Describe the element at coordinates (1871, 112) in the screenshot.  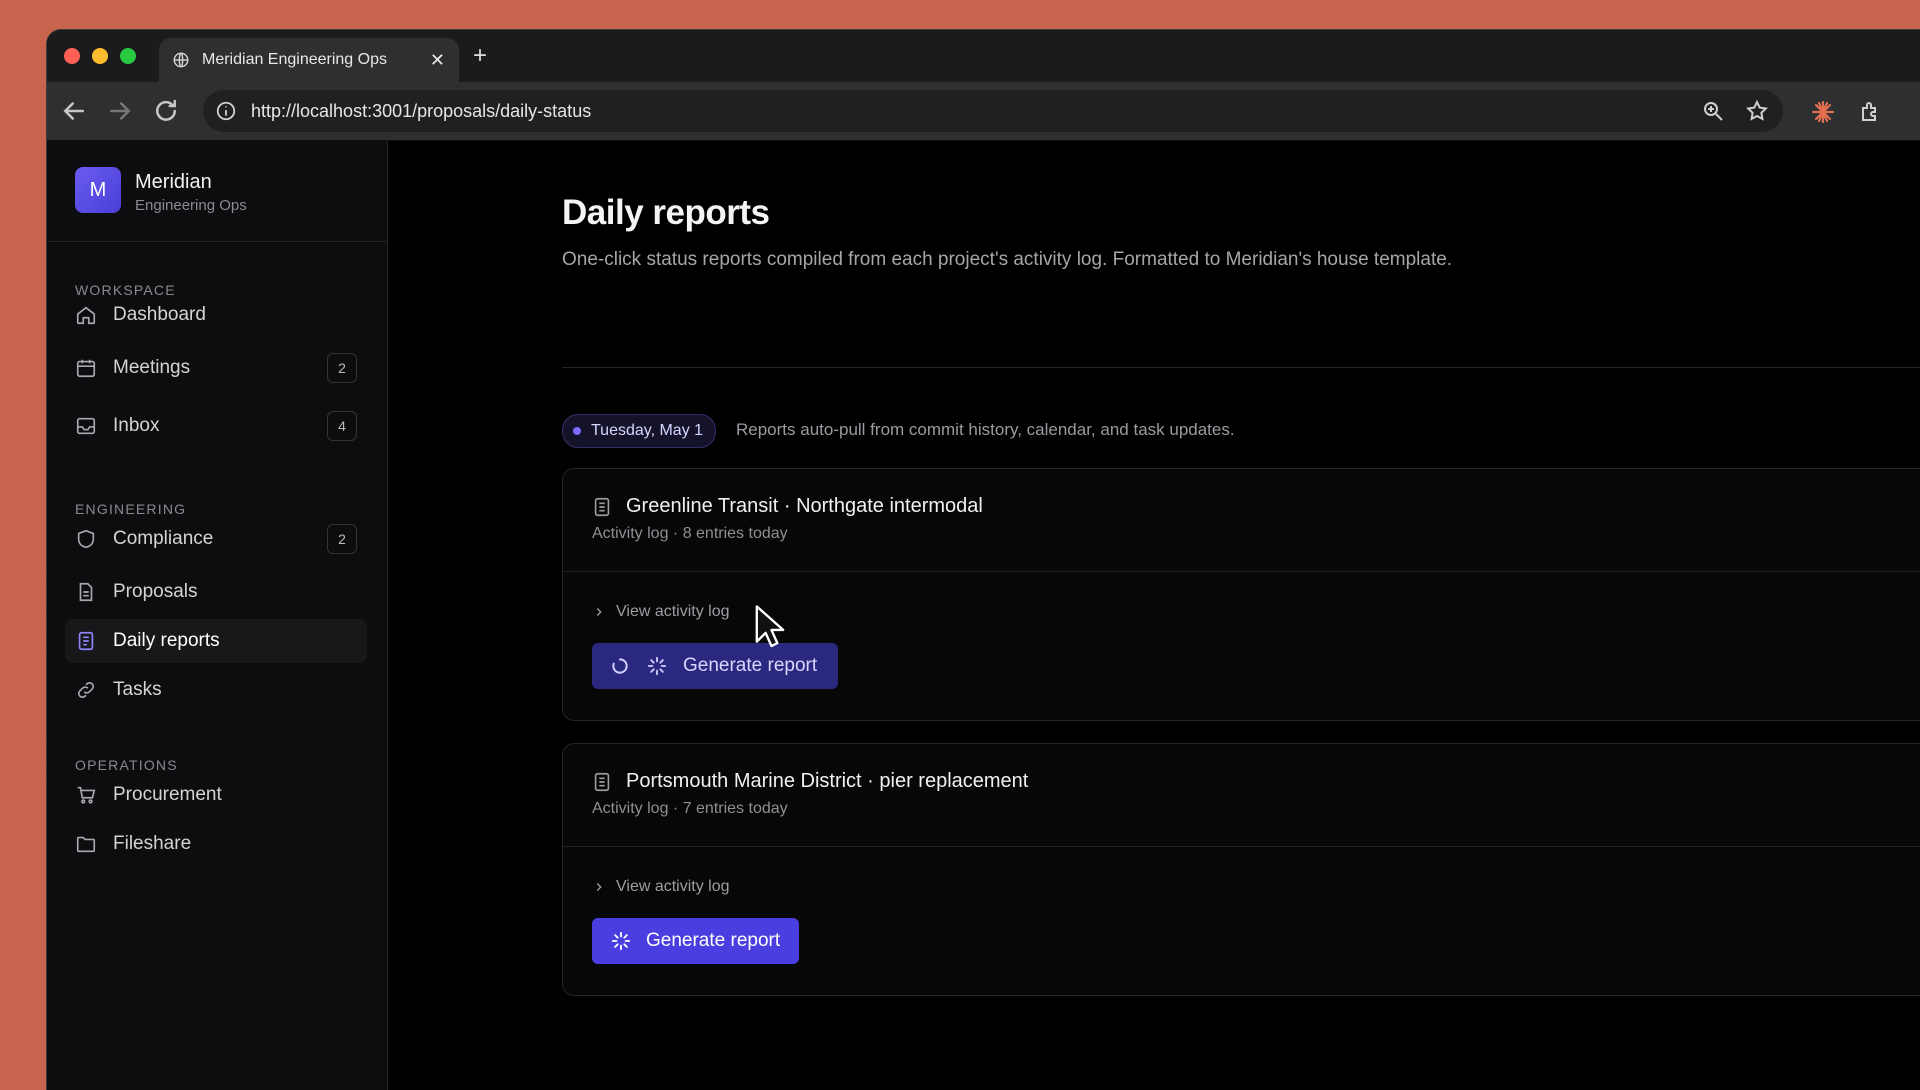
I see `extensions-puzzle-icon` at that location.